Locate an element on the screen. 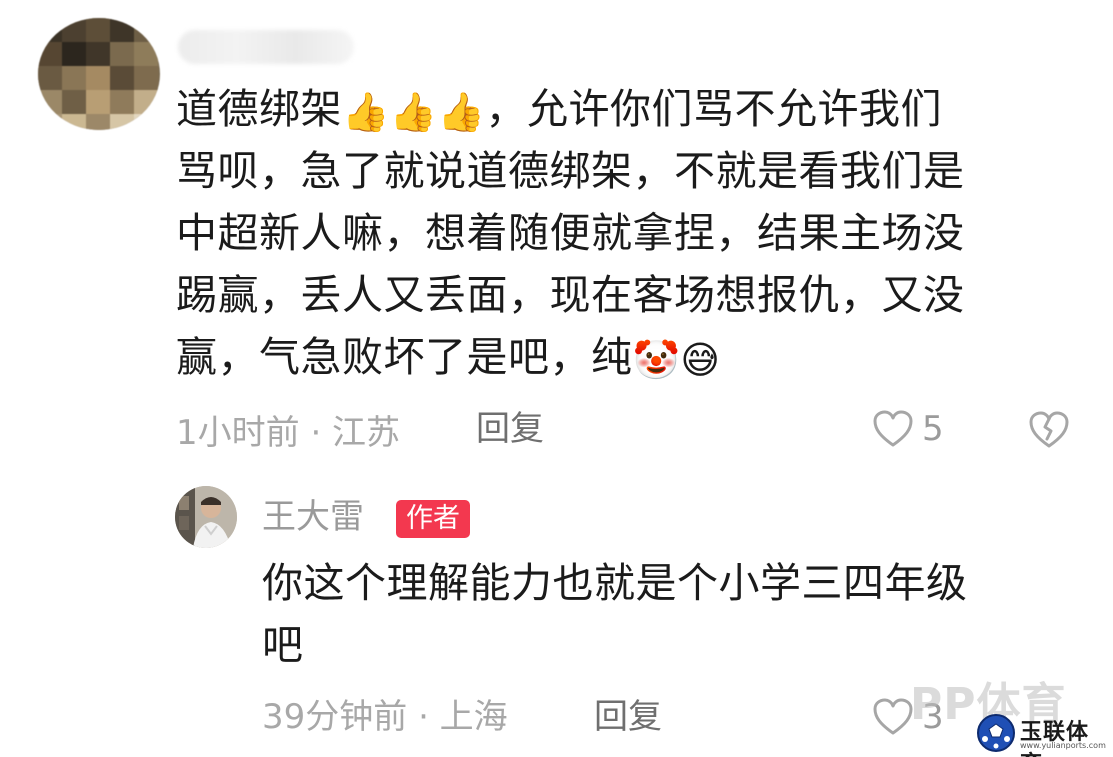 Image resolution: width=1113 pixels, height=757 pixels. soccer-ball-icon is located at coordinates (996, 733).